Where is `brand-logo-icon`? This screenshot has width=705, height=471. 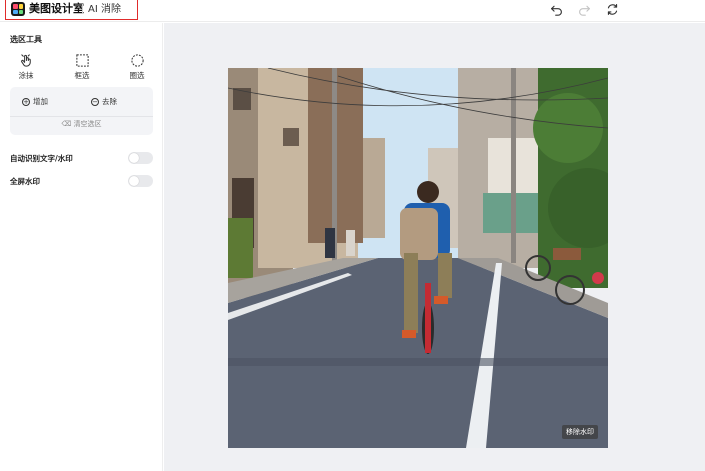 brand-logo-icon is located at coordinates (18, 9).